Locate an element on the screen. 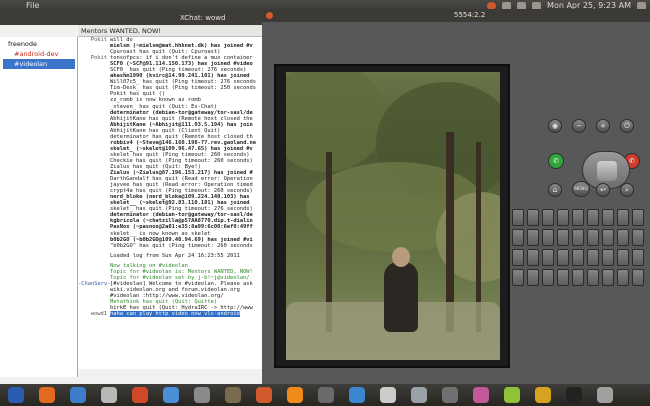 This screenshot has height=406, width=650. camera-icon: ◉ is located at coordinates (555, 126).